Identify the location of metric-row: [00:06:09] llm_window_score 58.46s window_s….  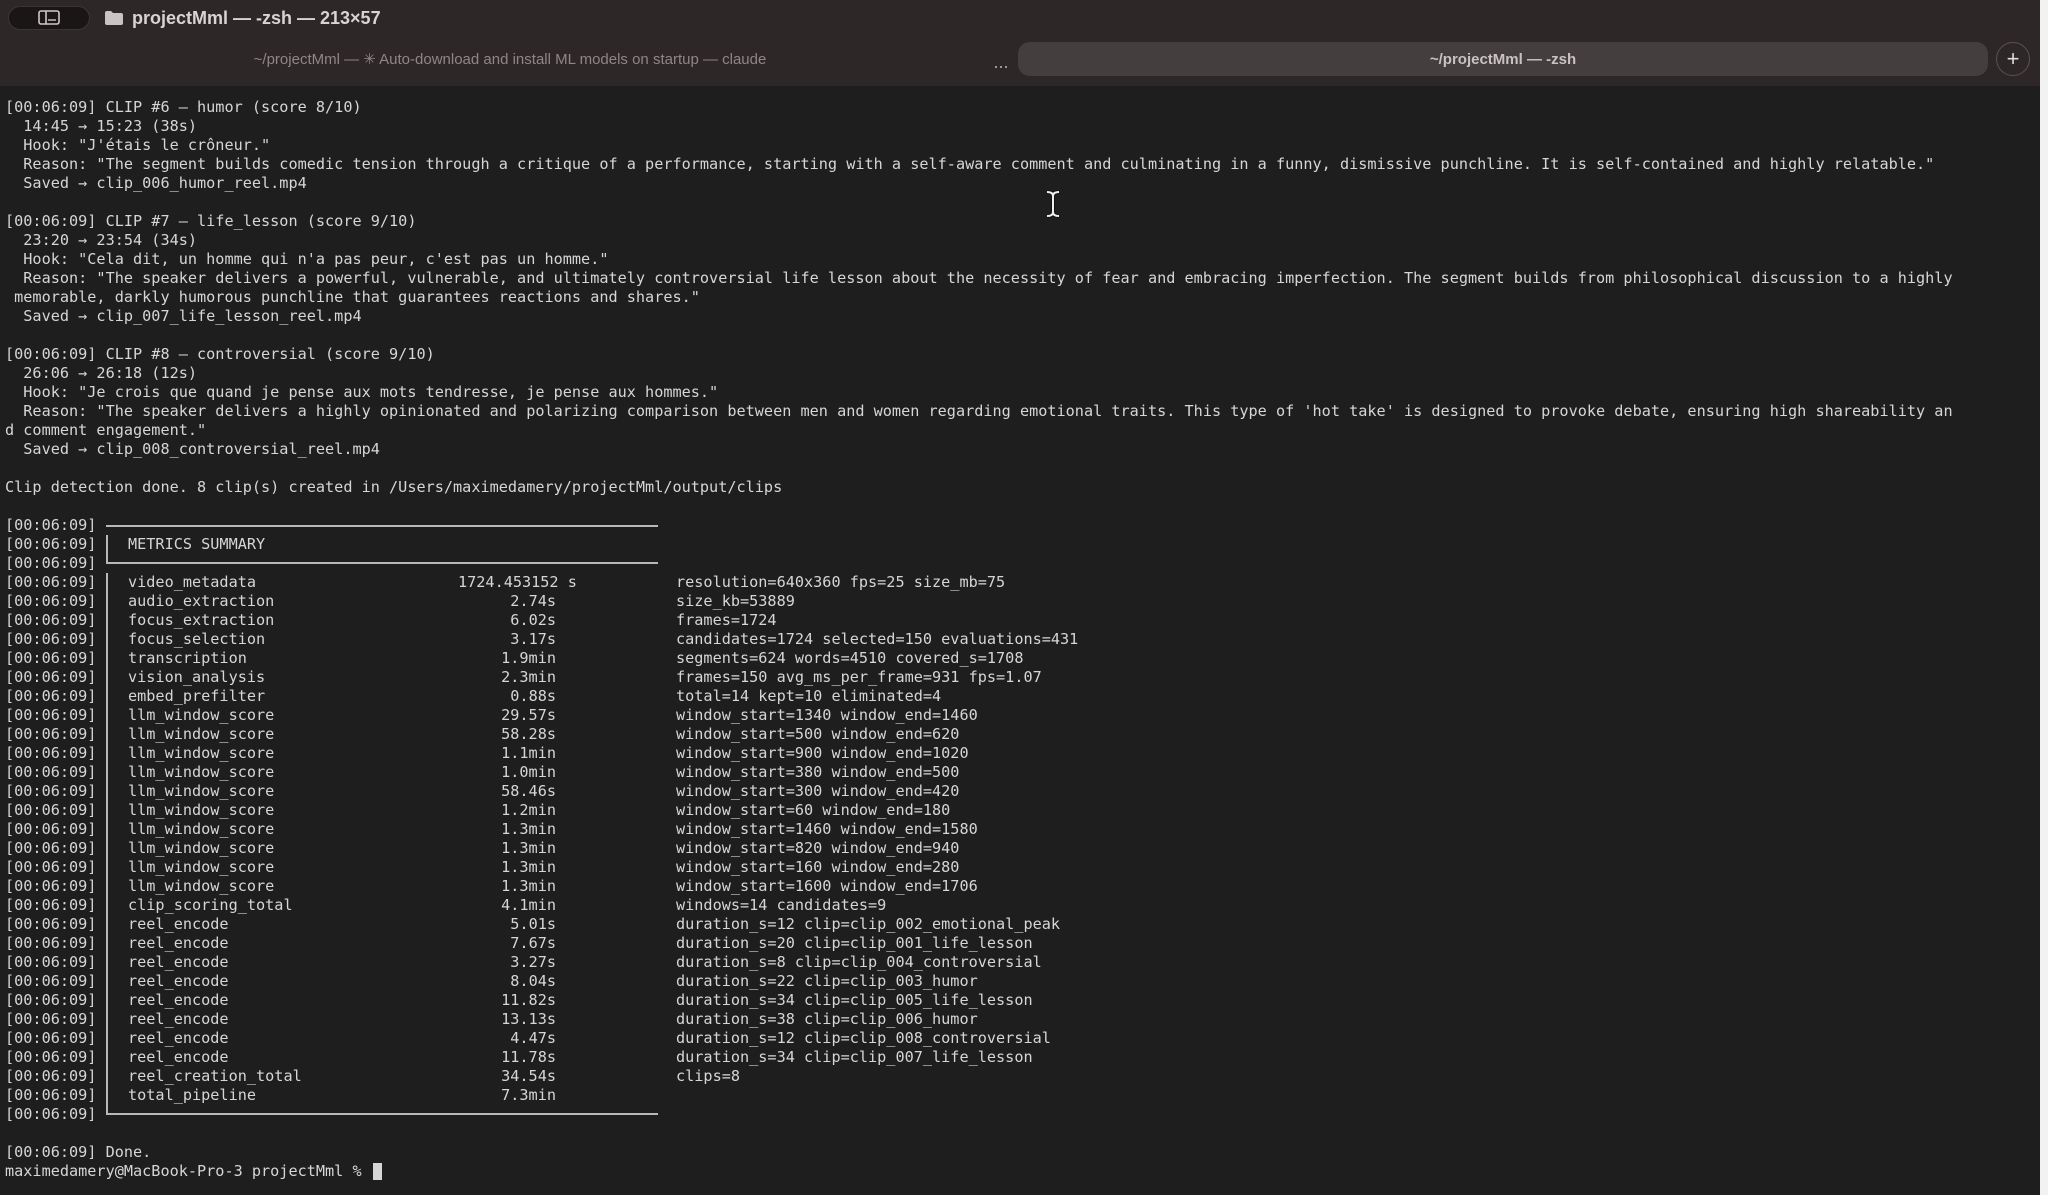
(1022, 791).